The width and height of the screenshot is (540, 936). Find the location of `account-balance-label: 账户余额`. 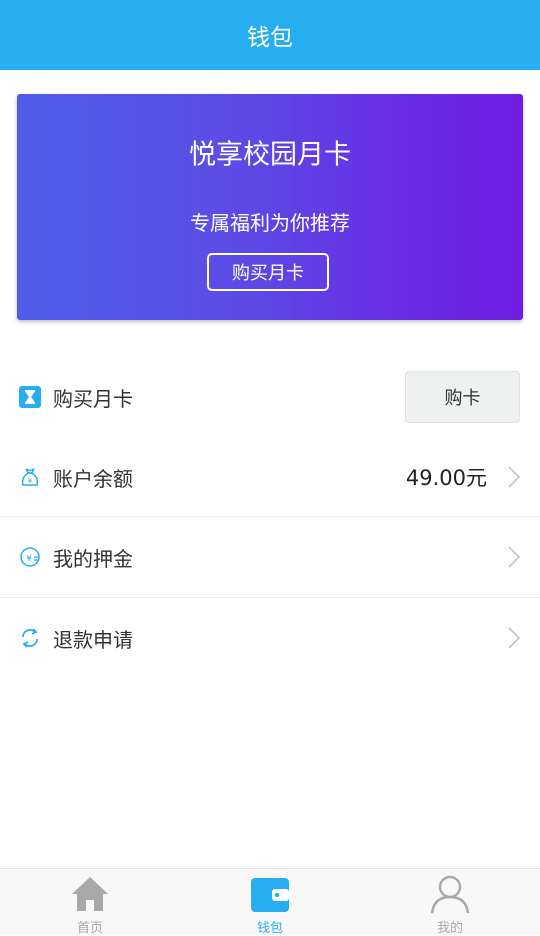

account-balance-label: 账户余额 is located at coordinates (93, 478).